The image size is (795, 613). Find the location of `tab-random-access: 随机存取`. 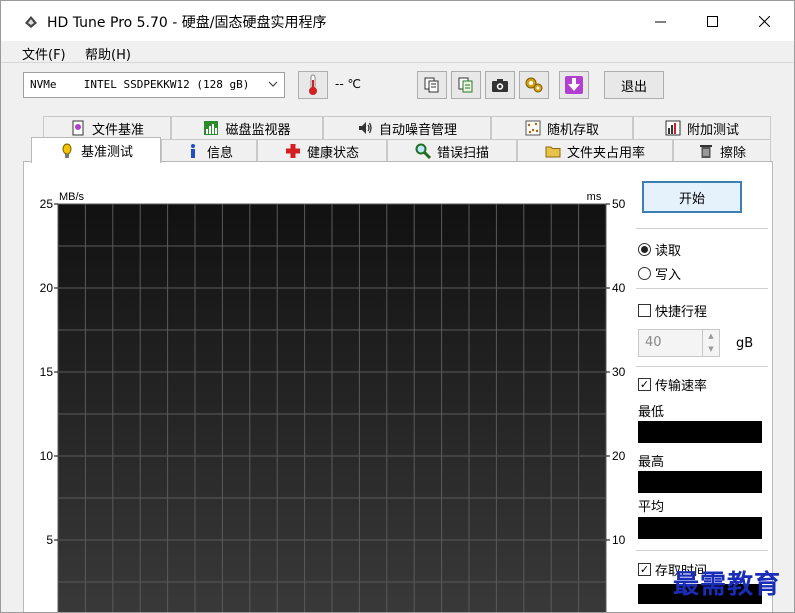

tab-random-access: 随机存取 is located at coordinates (562, 127).